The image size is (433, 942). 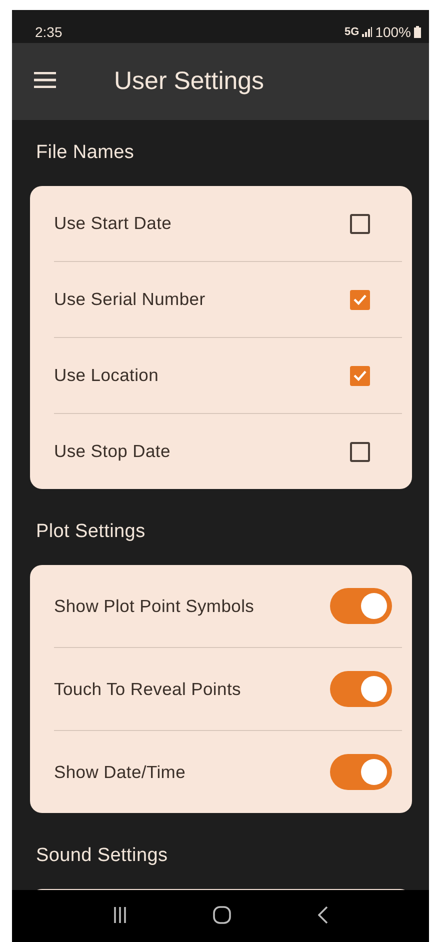 What do you see at coordinates (130, 299) in the screenshot?
I see `setting-label: Use Serial Number` at bounding box center [130, 299].